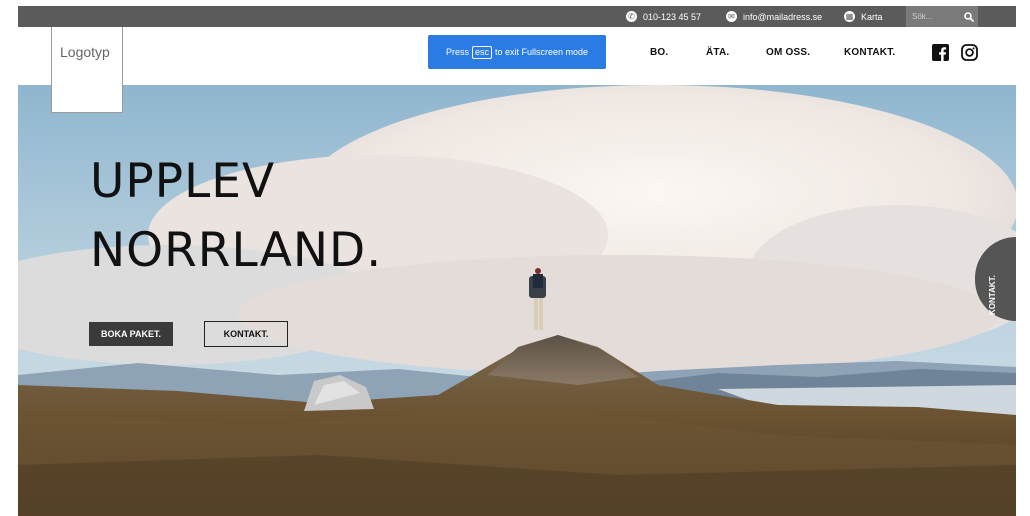 Image resolution: width=1030 pixels, height=516 pixels. Describe the element at coordinates (672, 16) in the screenshot. I see `phone-number: 010-123 45 57` at that location.